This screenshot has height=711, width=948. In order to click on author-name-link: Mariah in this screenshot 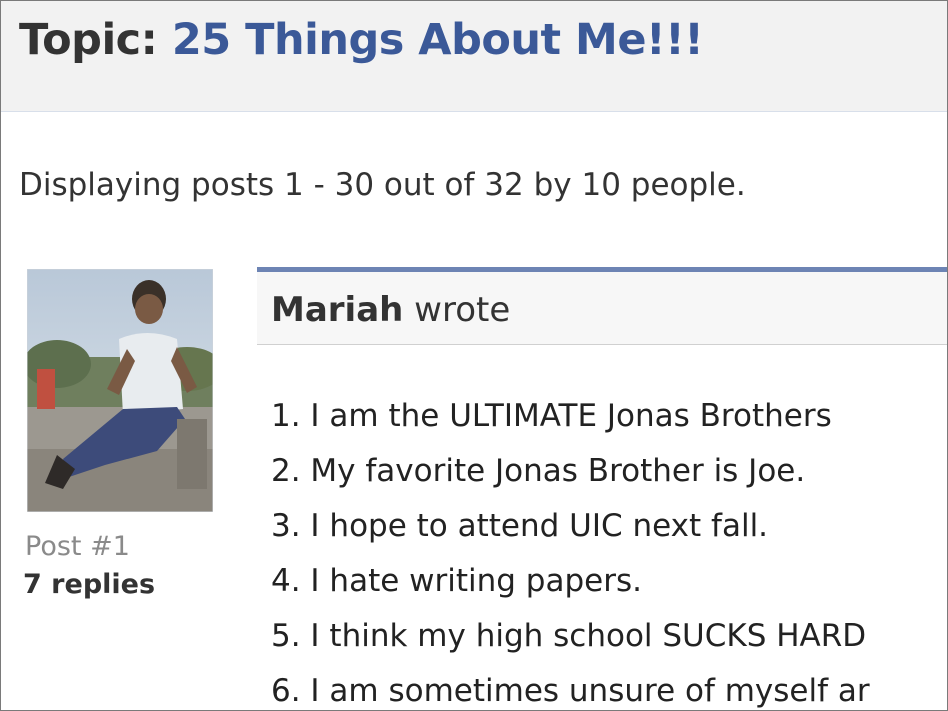, I will do `click(337, 310)`.